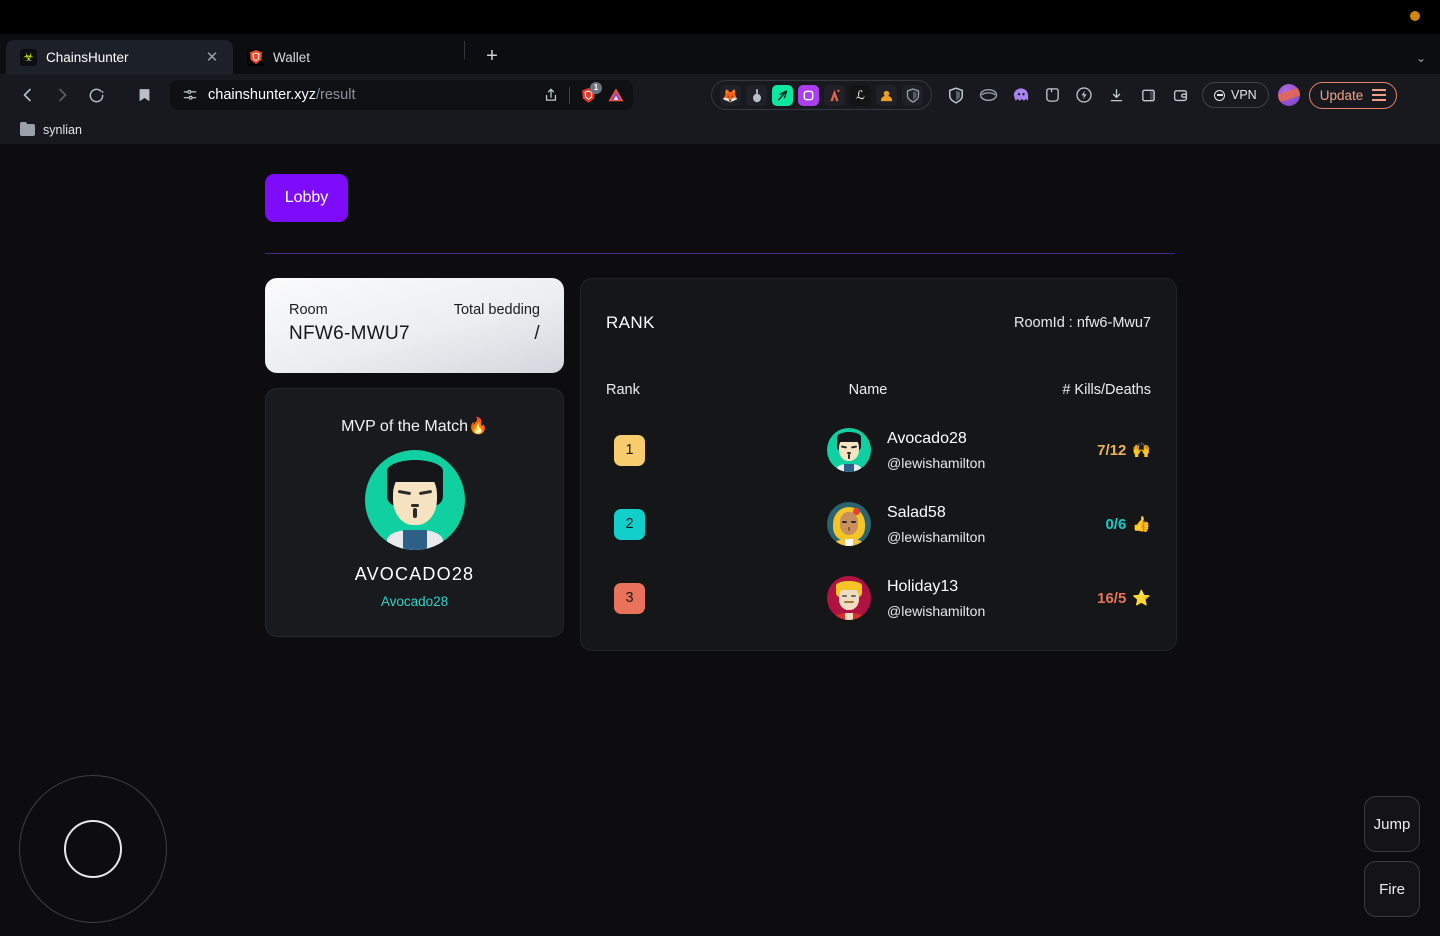  Describe the element at coordinates (551, 95) in the screenshot. I see `share-icon` at that location.